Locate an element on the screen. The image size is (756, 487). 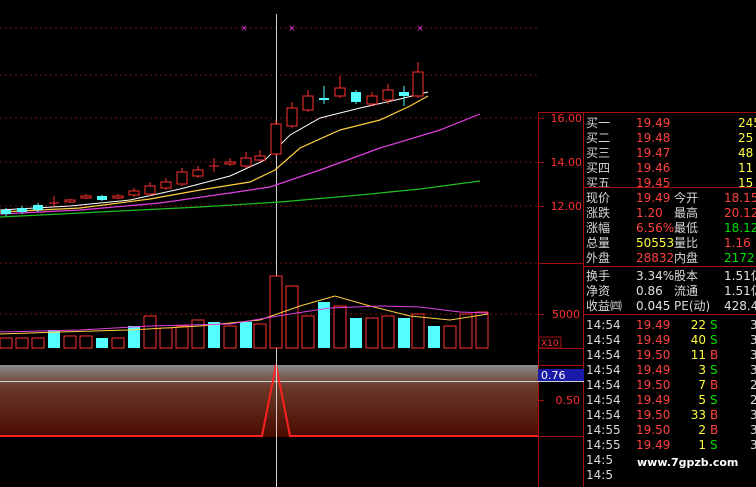
tick-volume: 22 is located at coordinates (698, 325).